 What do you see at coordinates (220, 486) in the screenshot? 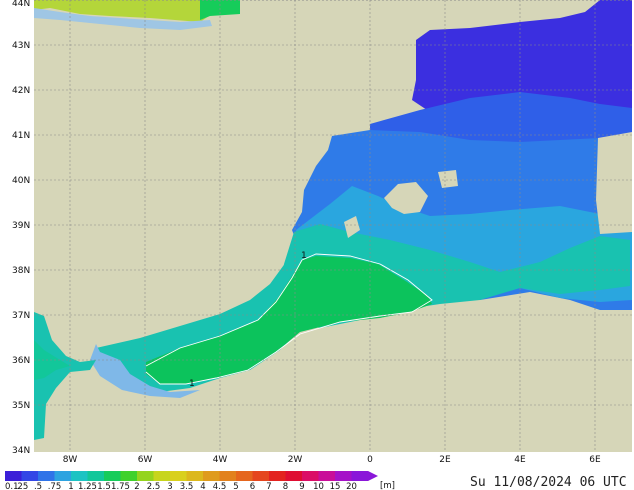
I see `colorbar-tick-label: 4.5` at bounding box center [220, 486].